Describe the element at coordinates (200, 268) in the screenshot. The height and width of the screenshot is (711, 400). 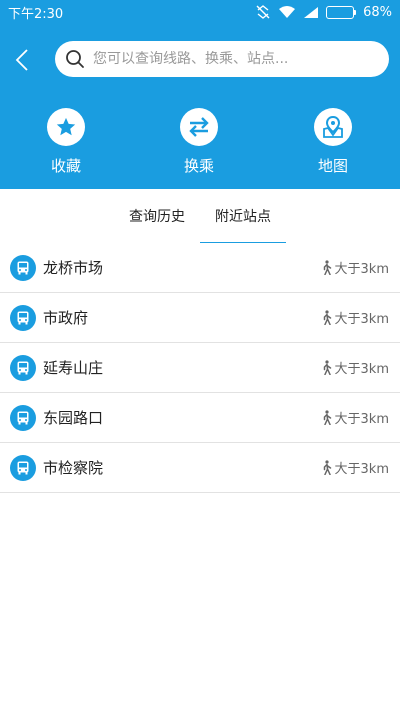
I see `list-item: 龙桥市场 大于3km` at that location.